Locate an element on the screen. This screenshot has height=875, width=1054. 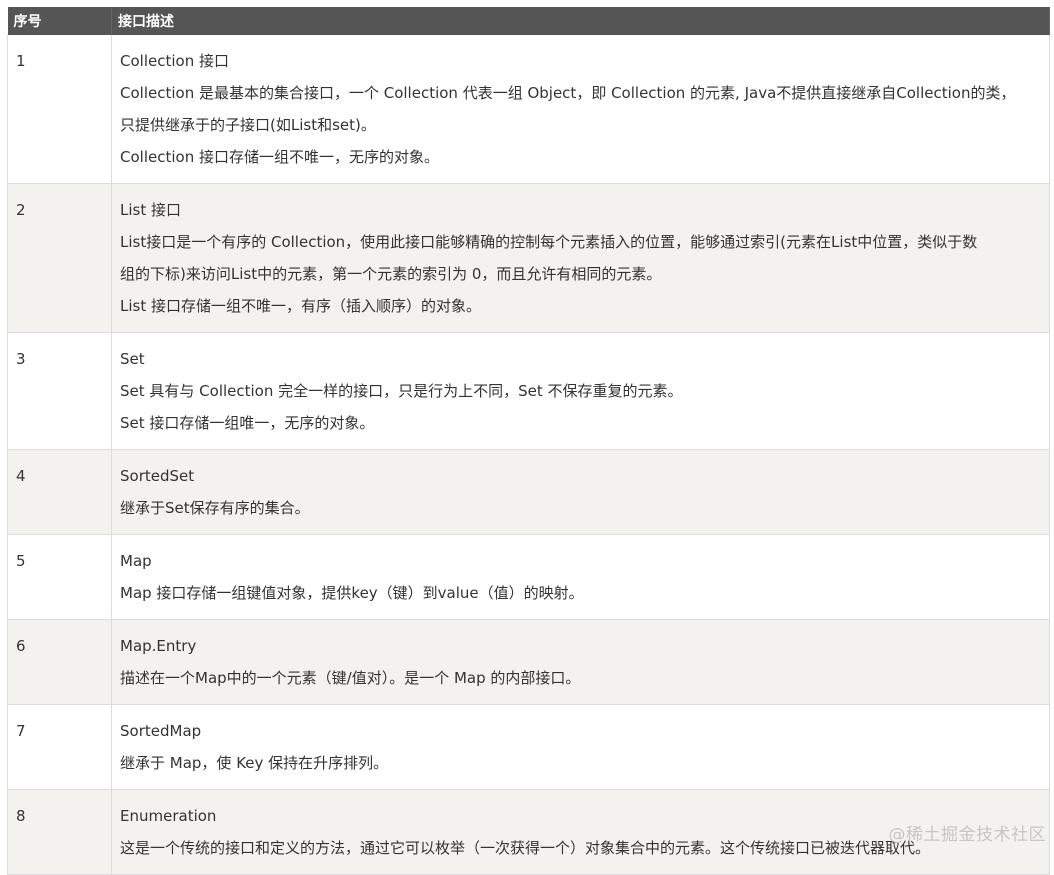
table-row: 4 SortedSet 继承于Set保存有序的集合。 is located at coordinates (528, 492).